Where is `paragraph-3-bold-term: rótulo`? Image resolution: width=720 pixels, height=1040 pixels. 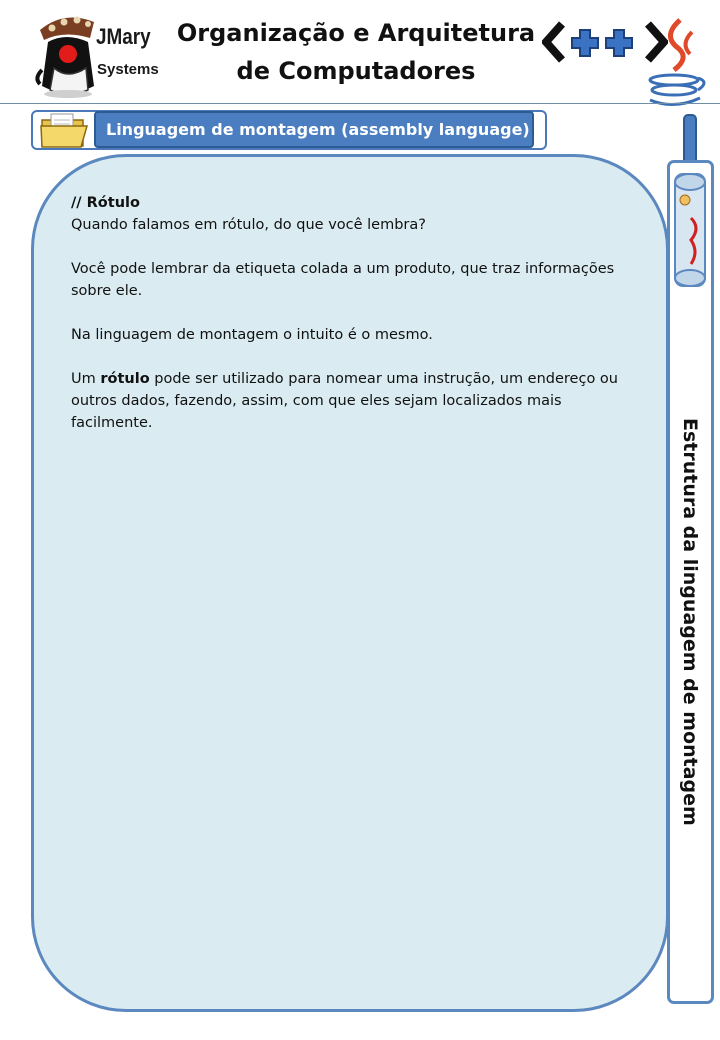 paragraph-3-bold-term: rótulo is located at coordinates (125, 379).